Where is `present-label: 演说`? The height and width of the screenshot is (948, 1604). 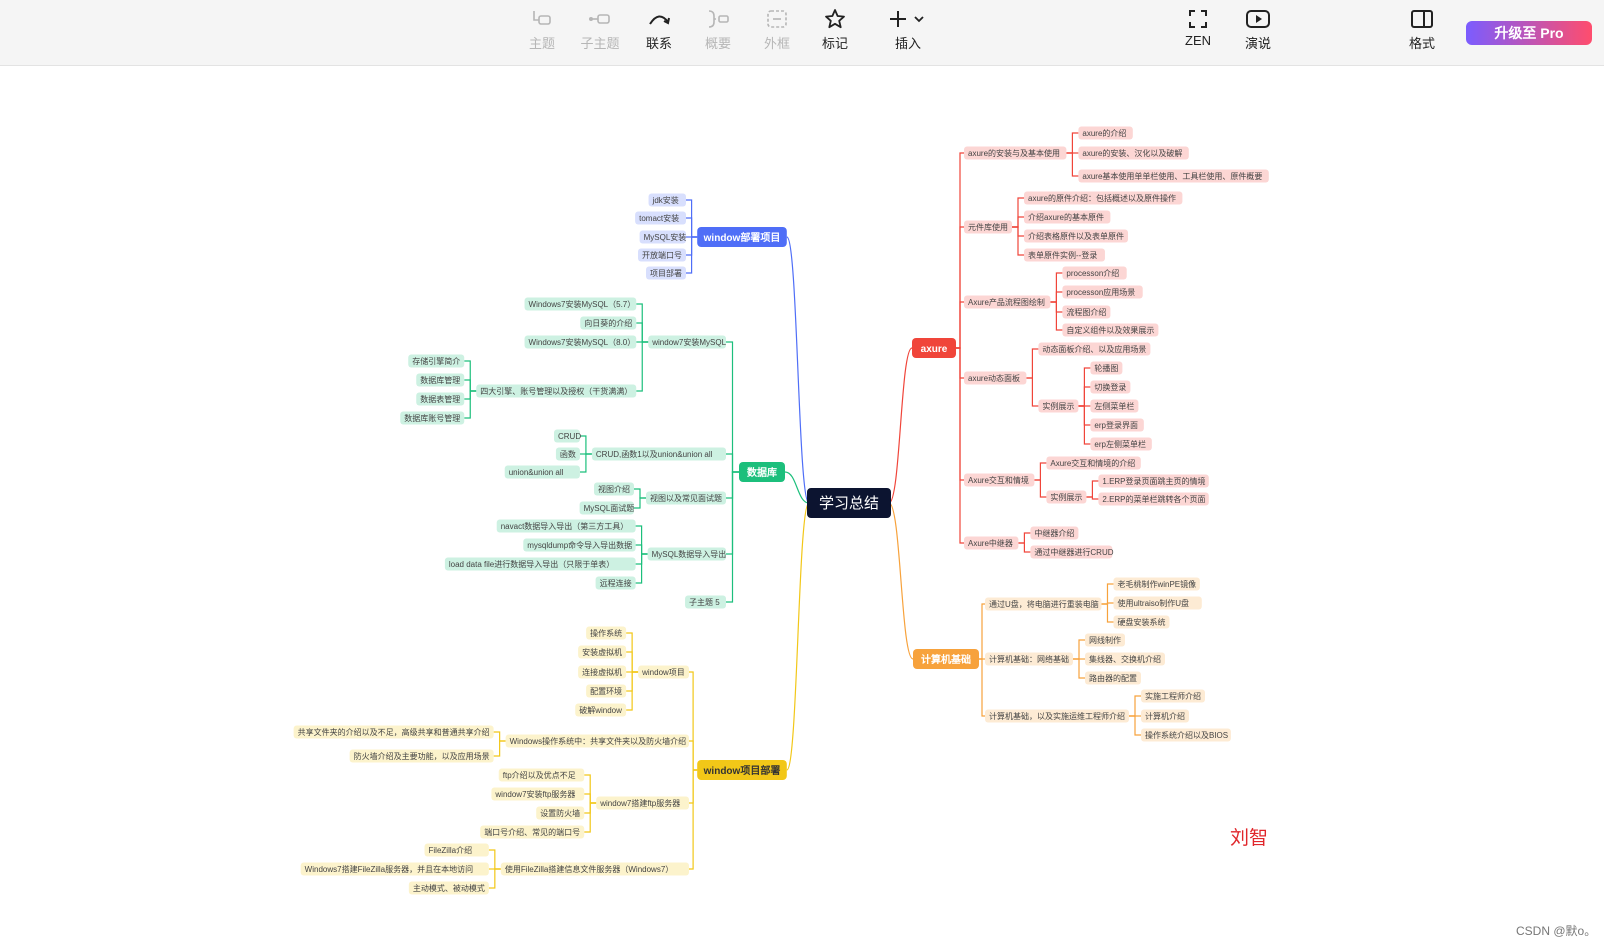
present-label: 演说 is located at coordinates (1257, 43).